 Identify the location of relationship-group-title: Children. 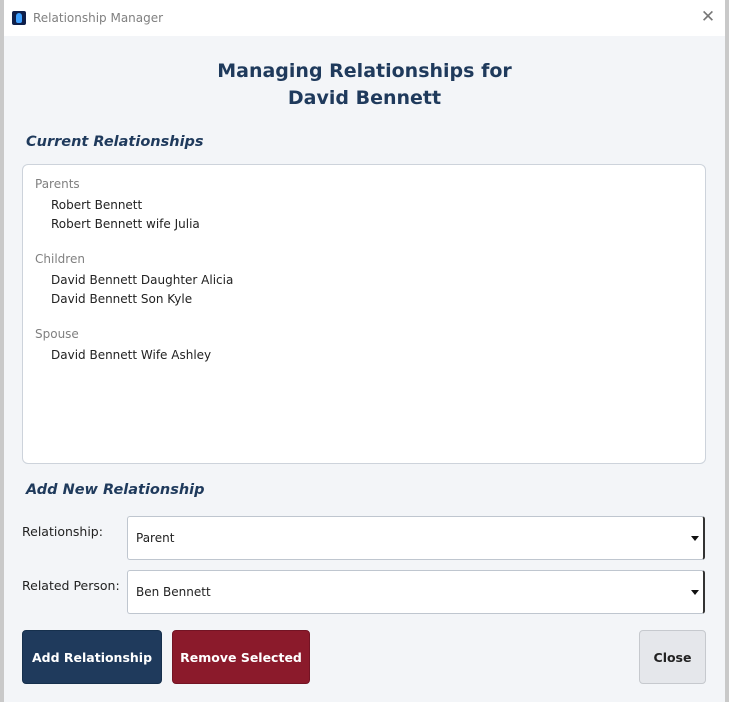
(60, 259).